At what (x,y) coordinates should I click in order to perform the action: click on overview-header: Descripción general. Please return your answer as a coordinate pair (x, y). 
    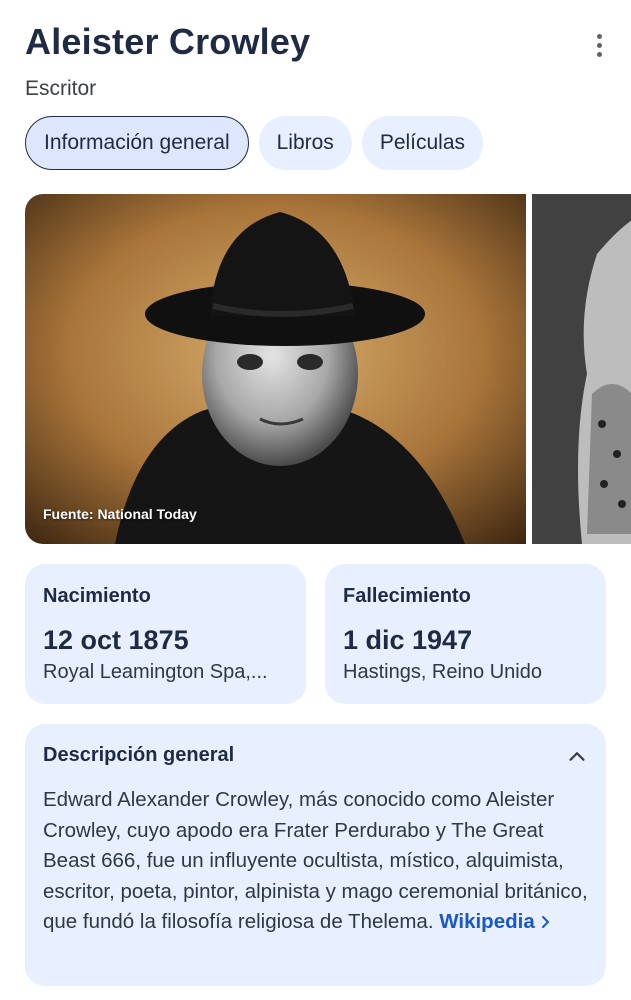
    Looking at the image, I should click on (315, 755).